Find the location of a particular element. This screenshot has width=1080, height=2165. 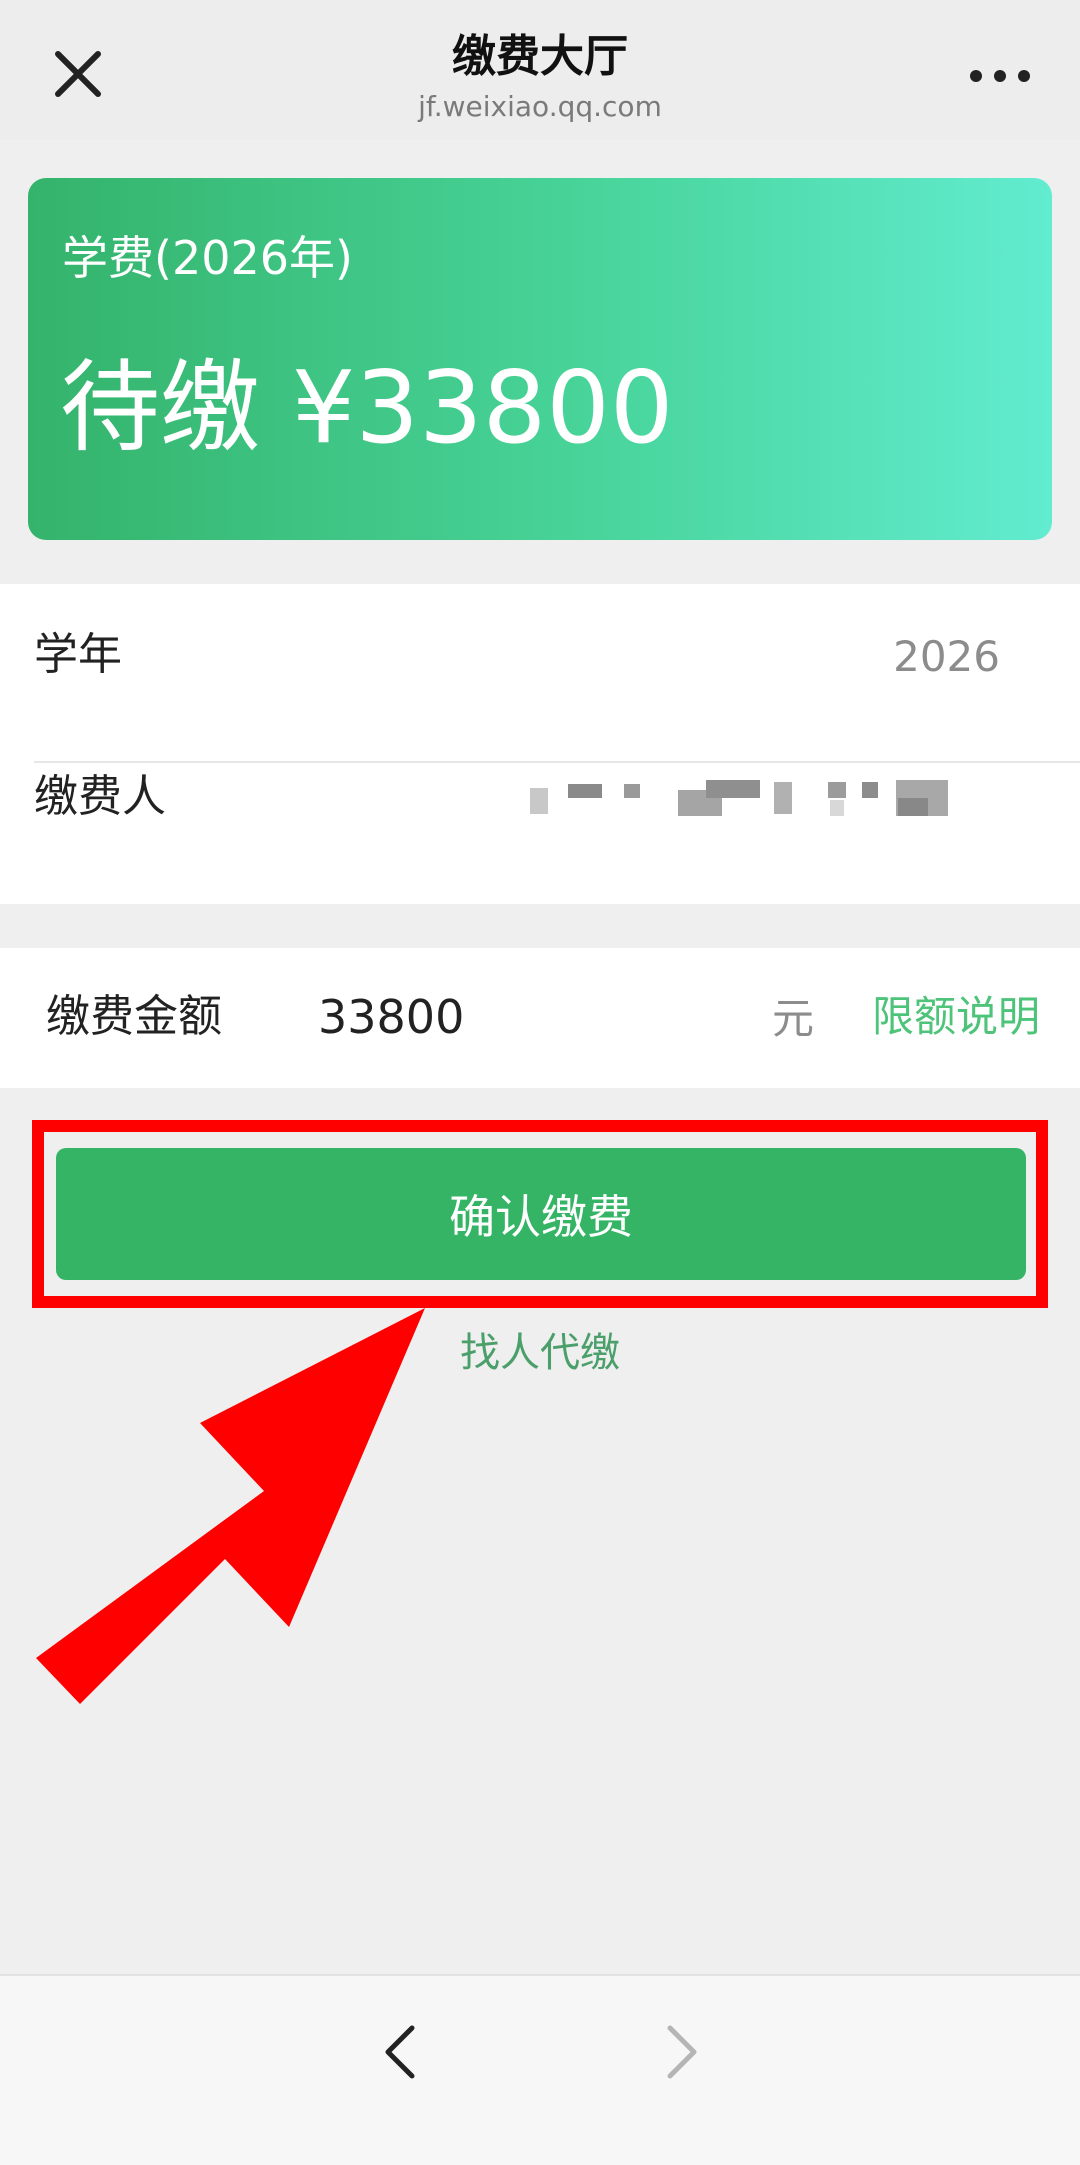

bottom-navigation is located at coordinates (540, 2069).